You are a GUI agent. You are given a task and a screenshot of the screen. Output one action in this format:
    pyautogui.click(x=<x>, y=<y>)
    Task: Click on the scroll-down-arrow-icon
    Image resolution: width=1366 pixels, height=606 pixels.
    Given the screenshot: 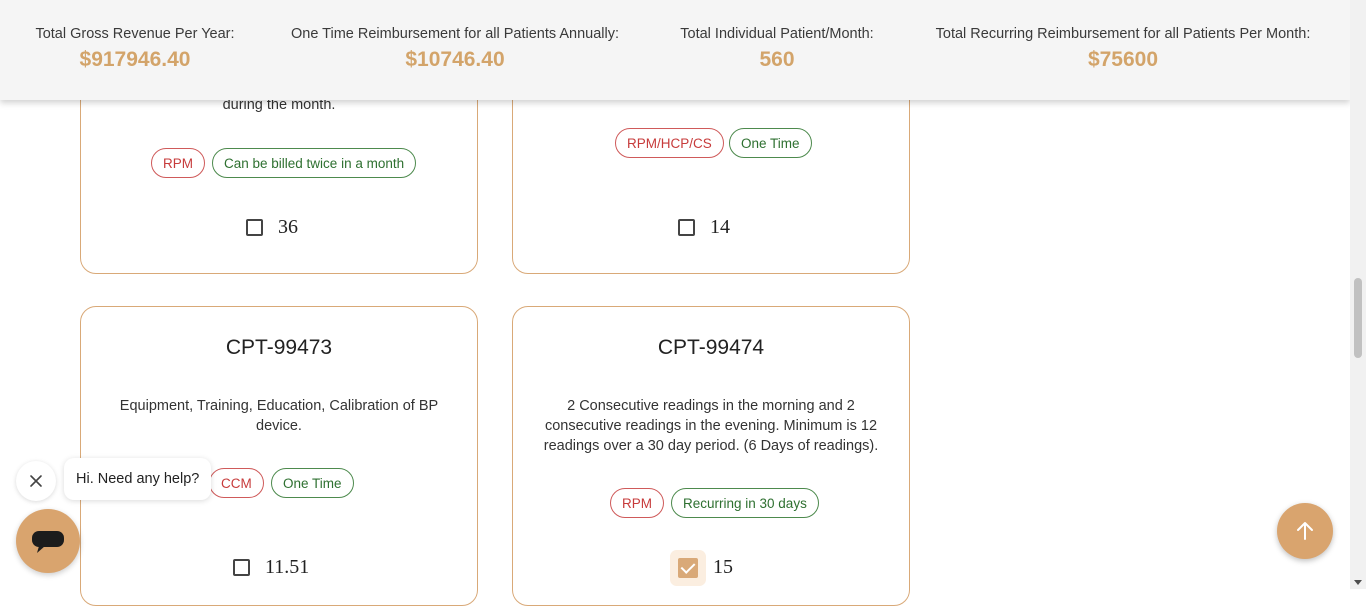 What is the action you would take?
    pyautogui.click(x=1358, y=582)
    